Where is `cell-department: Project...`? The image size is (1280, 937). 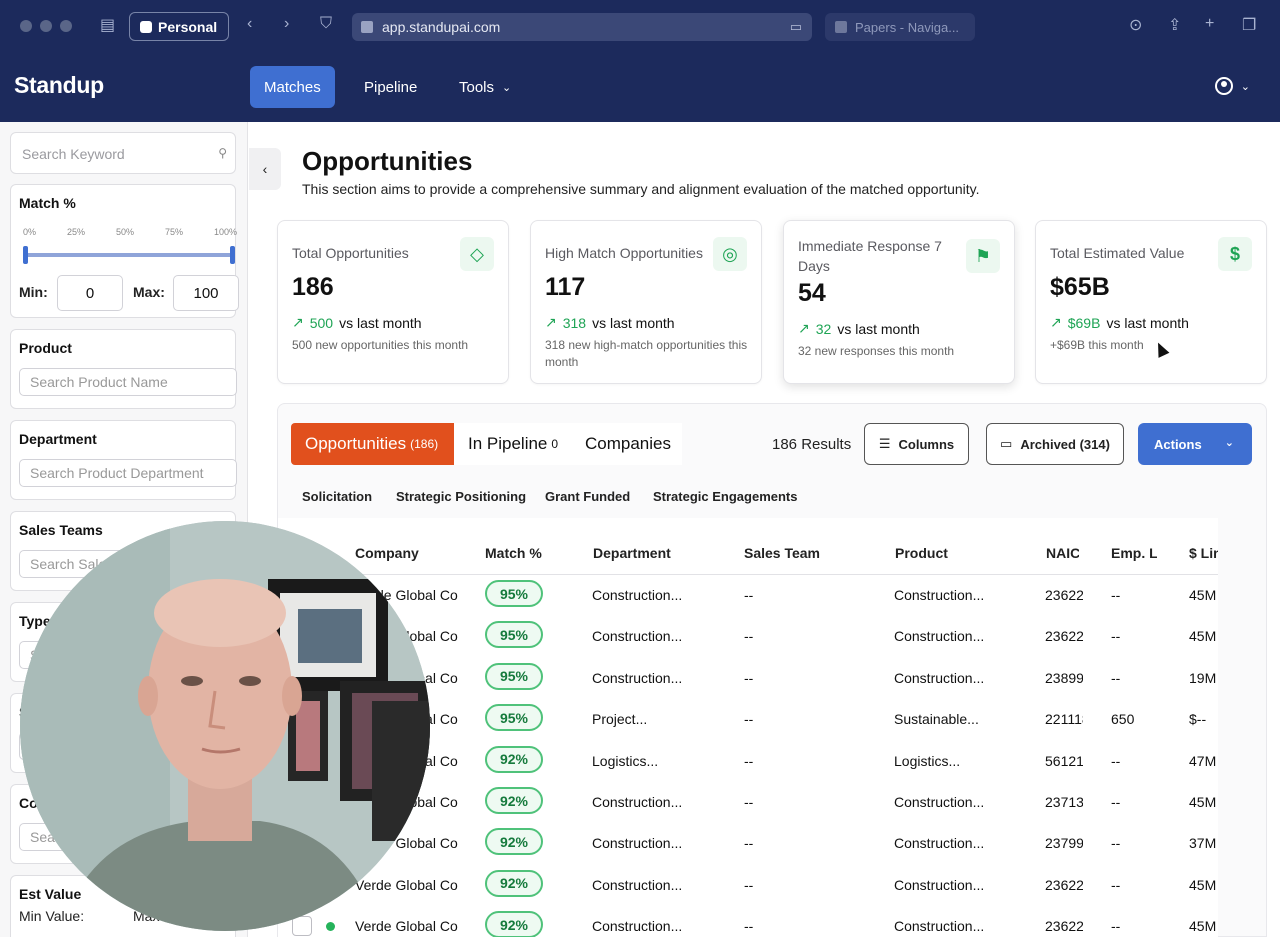 cell-department: Project... is located at coordinates (620, 719).